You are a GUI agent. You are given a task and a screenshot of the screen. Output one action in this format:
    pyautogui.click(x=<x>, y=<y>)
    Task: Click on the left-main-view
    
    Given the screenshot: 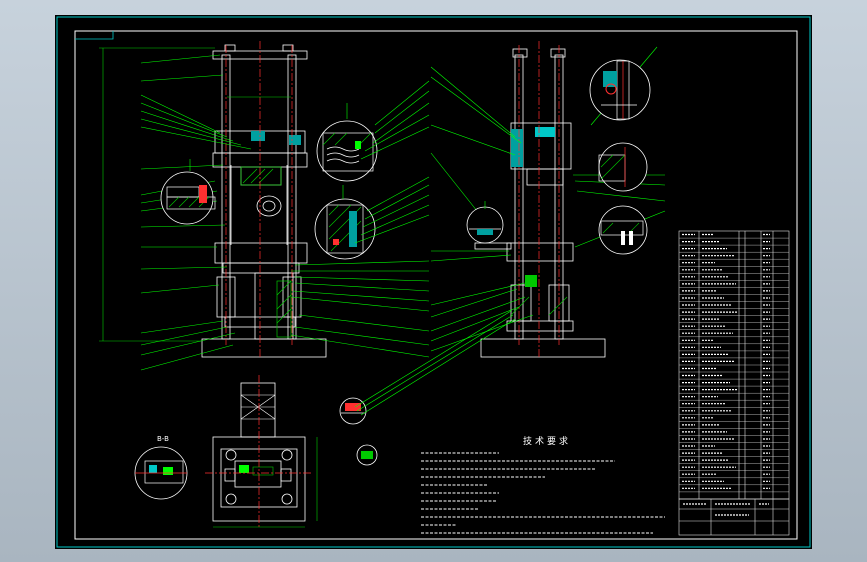 What is the action you would take?
    pyautogui.click(x=264, y=201)
    